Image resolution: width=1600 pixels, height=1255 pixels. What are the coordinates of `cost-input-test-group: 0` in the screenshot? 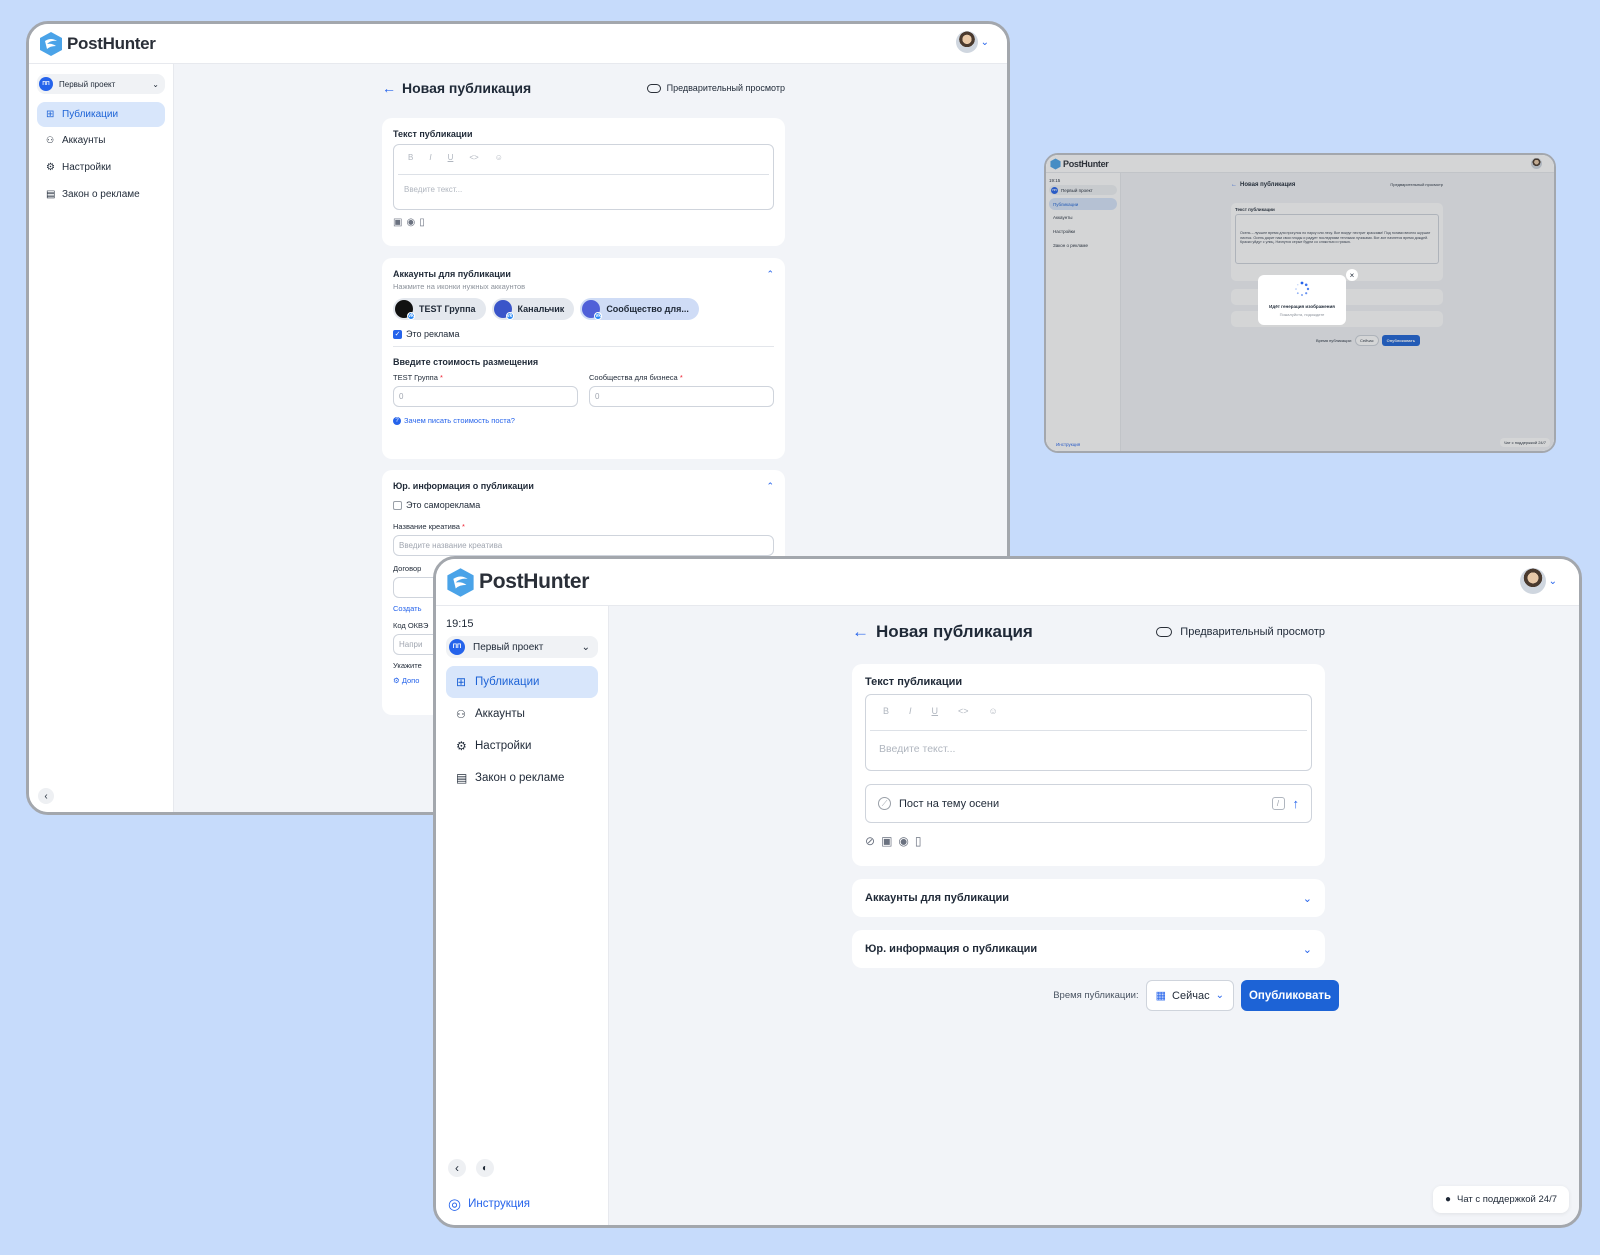 It's located at (485, 396).